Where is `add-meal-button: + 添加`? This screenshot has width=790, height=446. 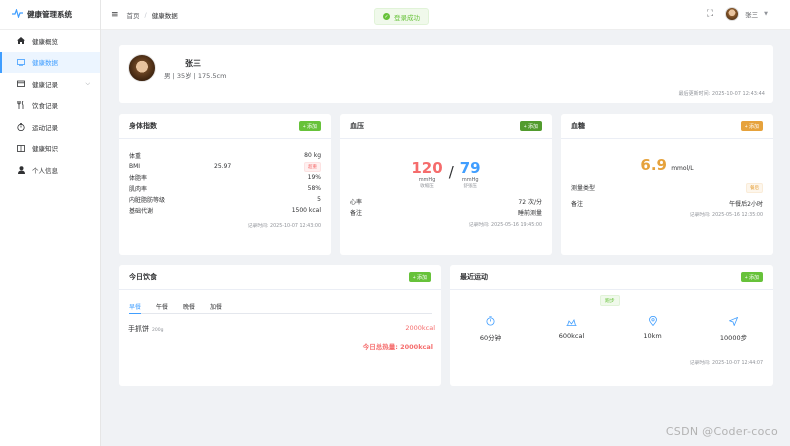
add-meal-button: + 添加 is located at coordinates (419, 277).